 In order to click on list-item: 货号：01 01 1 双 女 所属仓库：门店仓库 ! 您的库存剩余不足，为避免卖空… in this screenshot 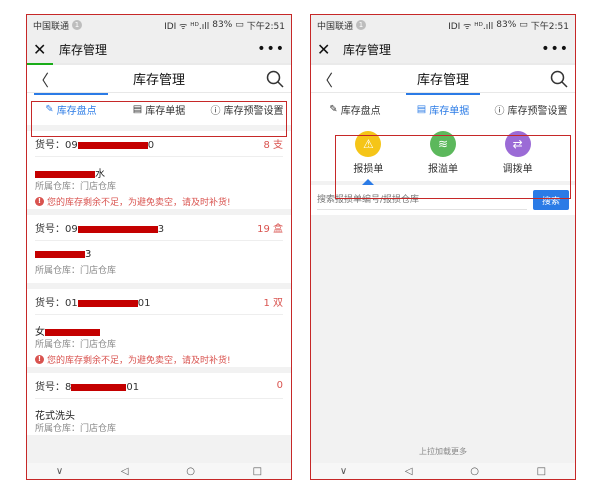, I will do `click(159, 328)`.